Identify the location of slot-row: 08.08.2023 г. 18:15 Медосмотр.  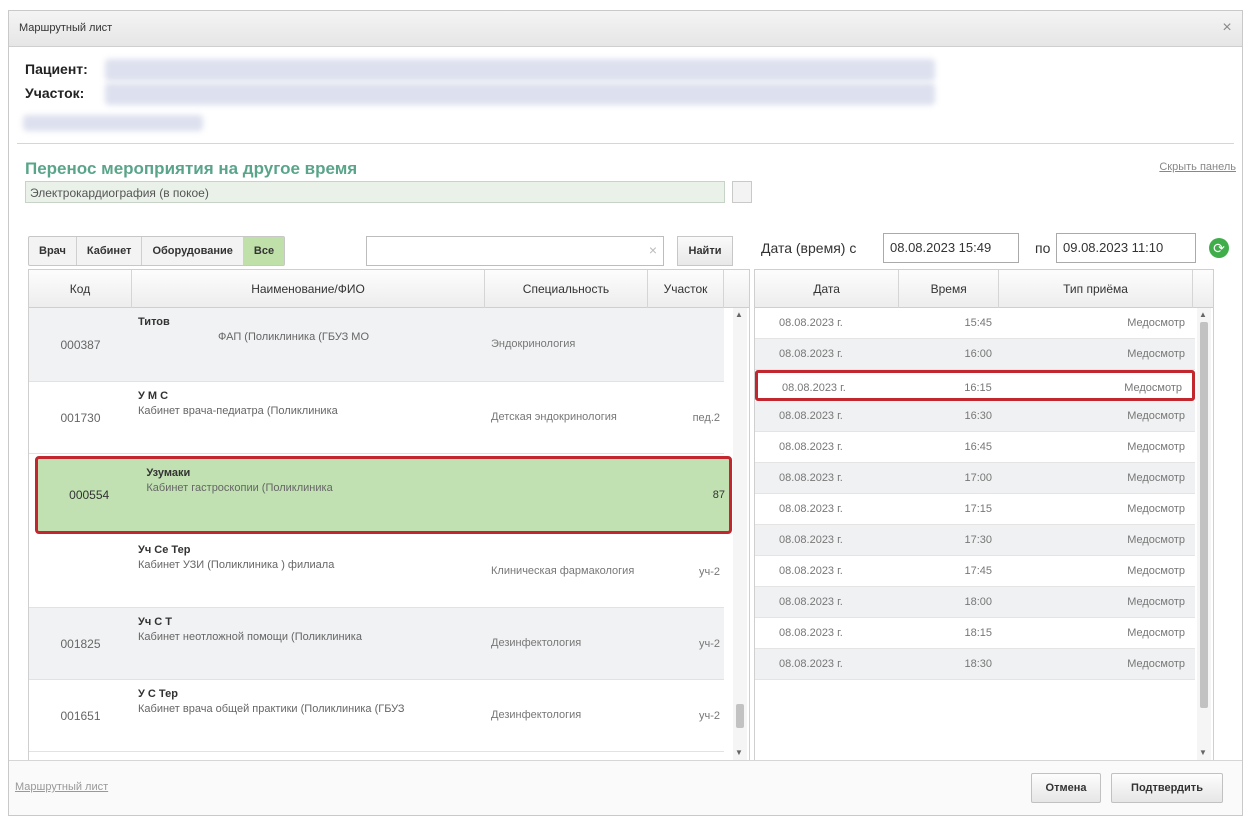
(975, 633).